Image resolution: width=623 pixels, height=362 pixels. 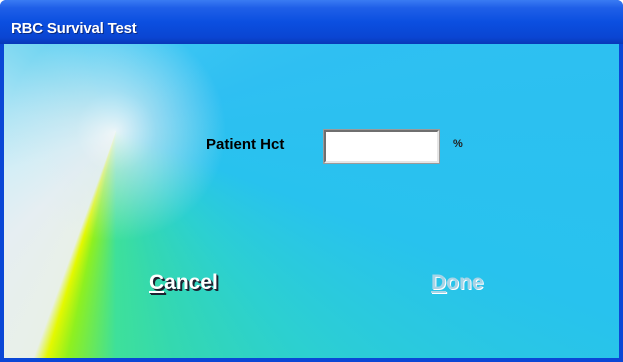 I want to click on cancel-button: Cancel, so click(x=183, y=283).